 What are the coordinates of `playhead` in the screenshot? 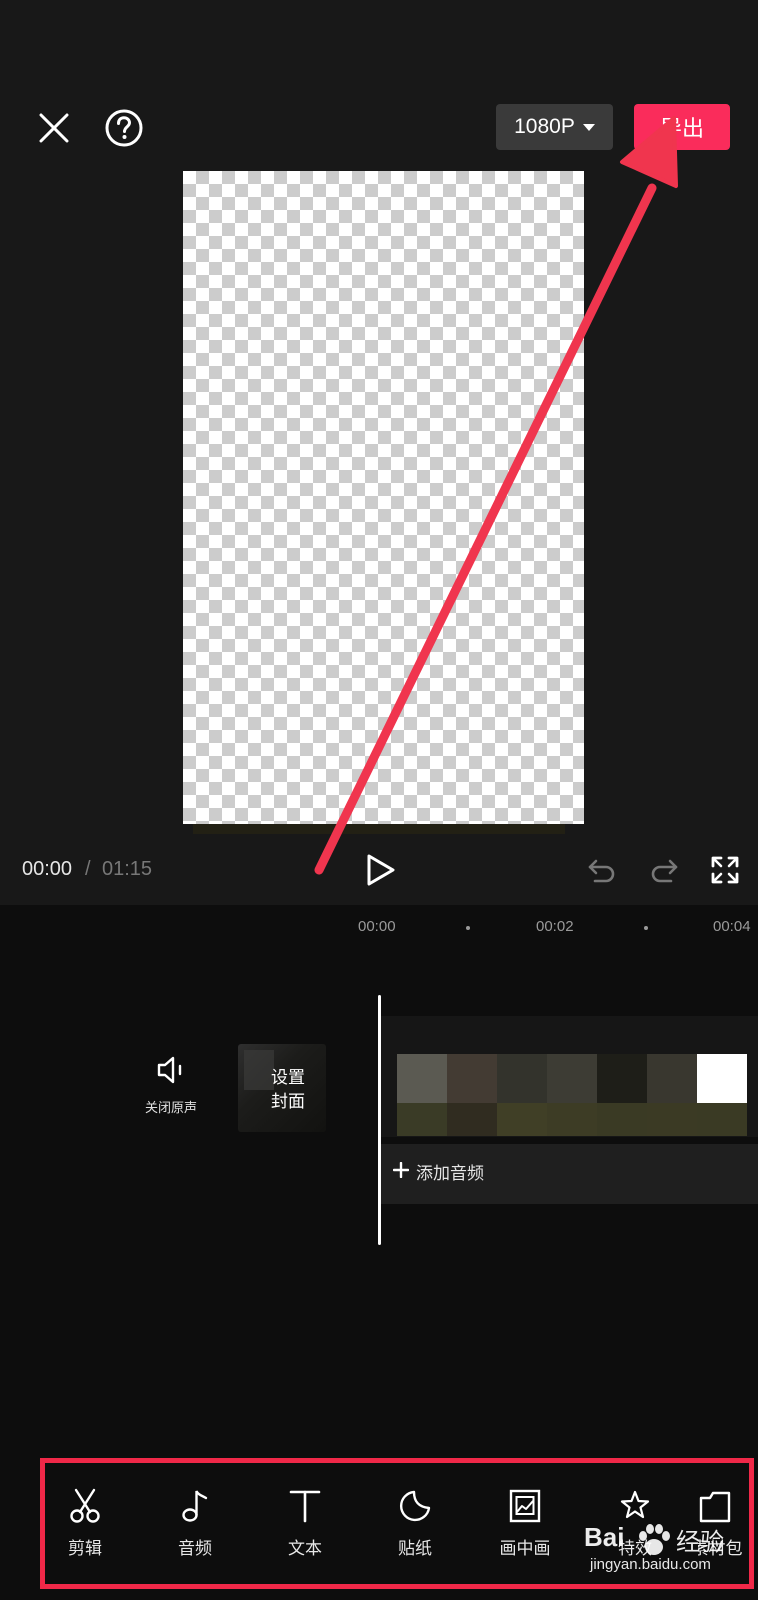 It's located at (379, 1120).